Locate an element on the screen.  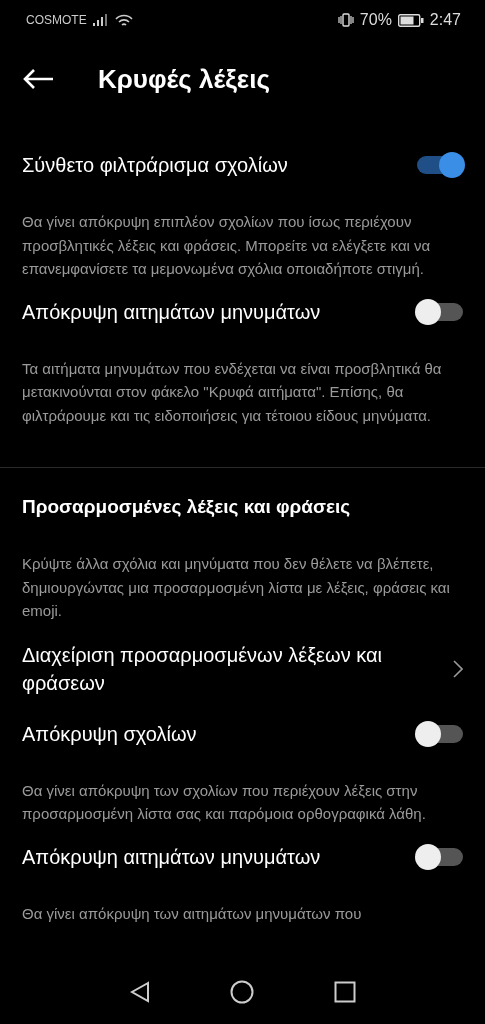
battery-icon is located at coordinates (410, 20).